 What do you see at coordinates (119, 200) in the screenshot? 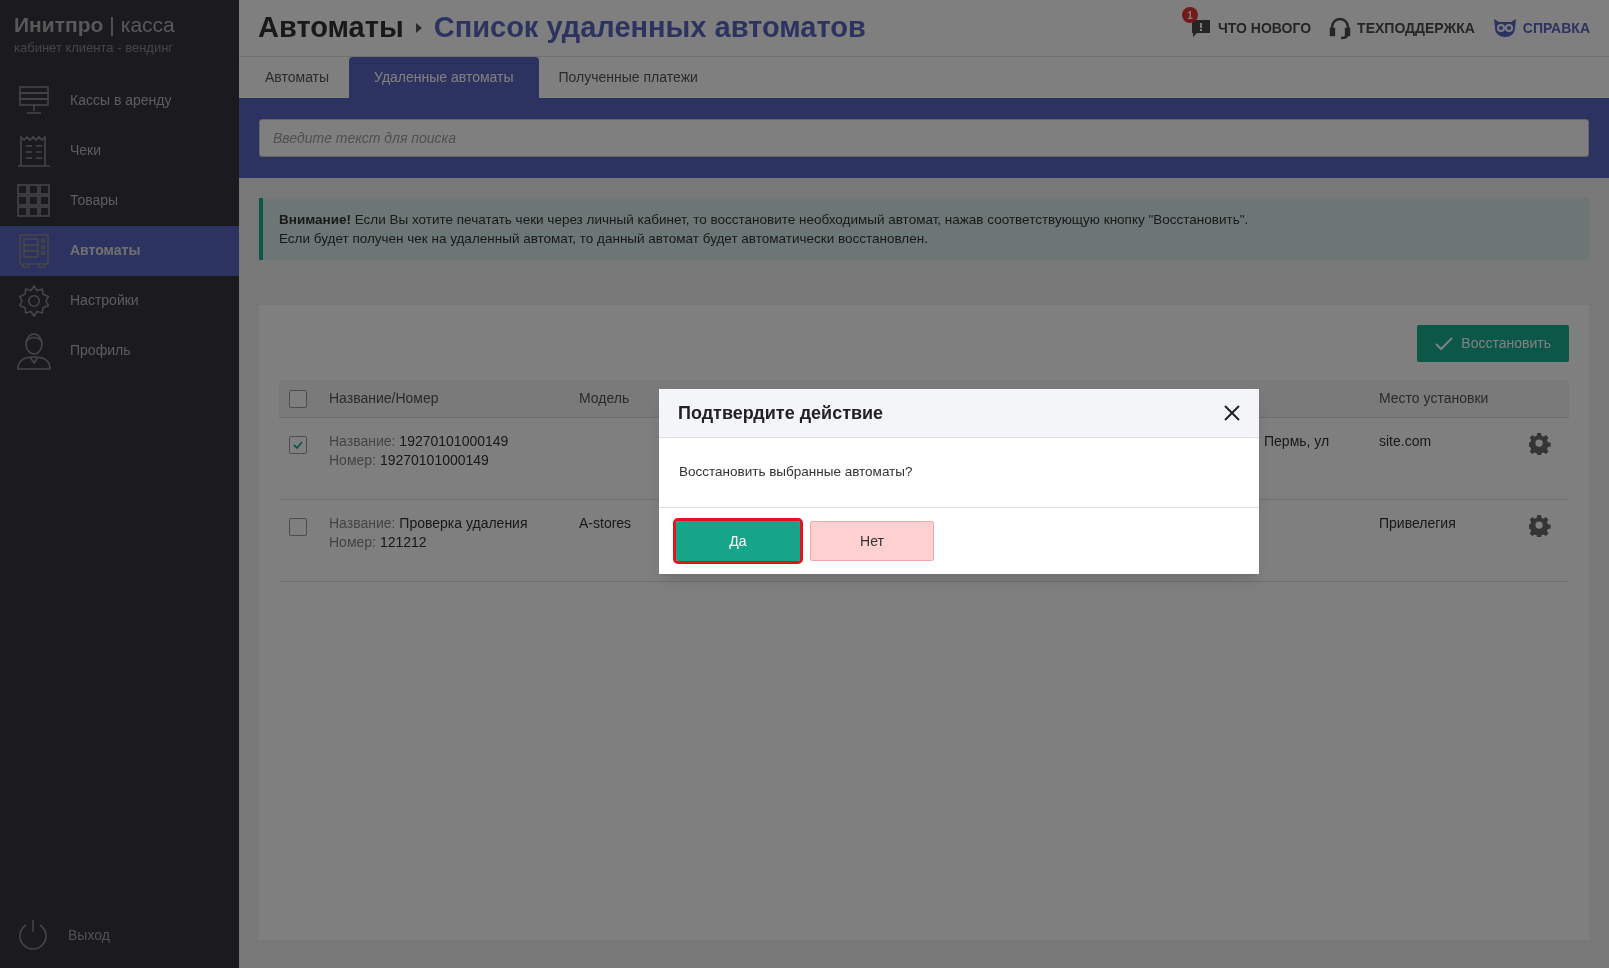
I see `sidebar-item: Товары` at bounding box center [119, 200].